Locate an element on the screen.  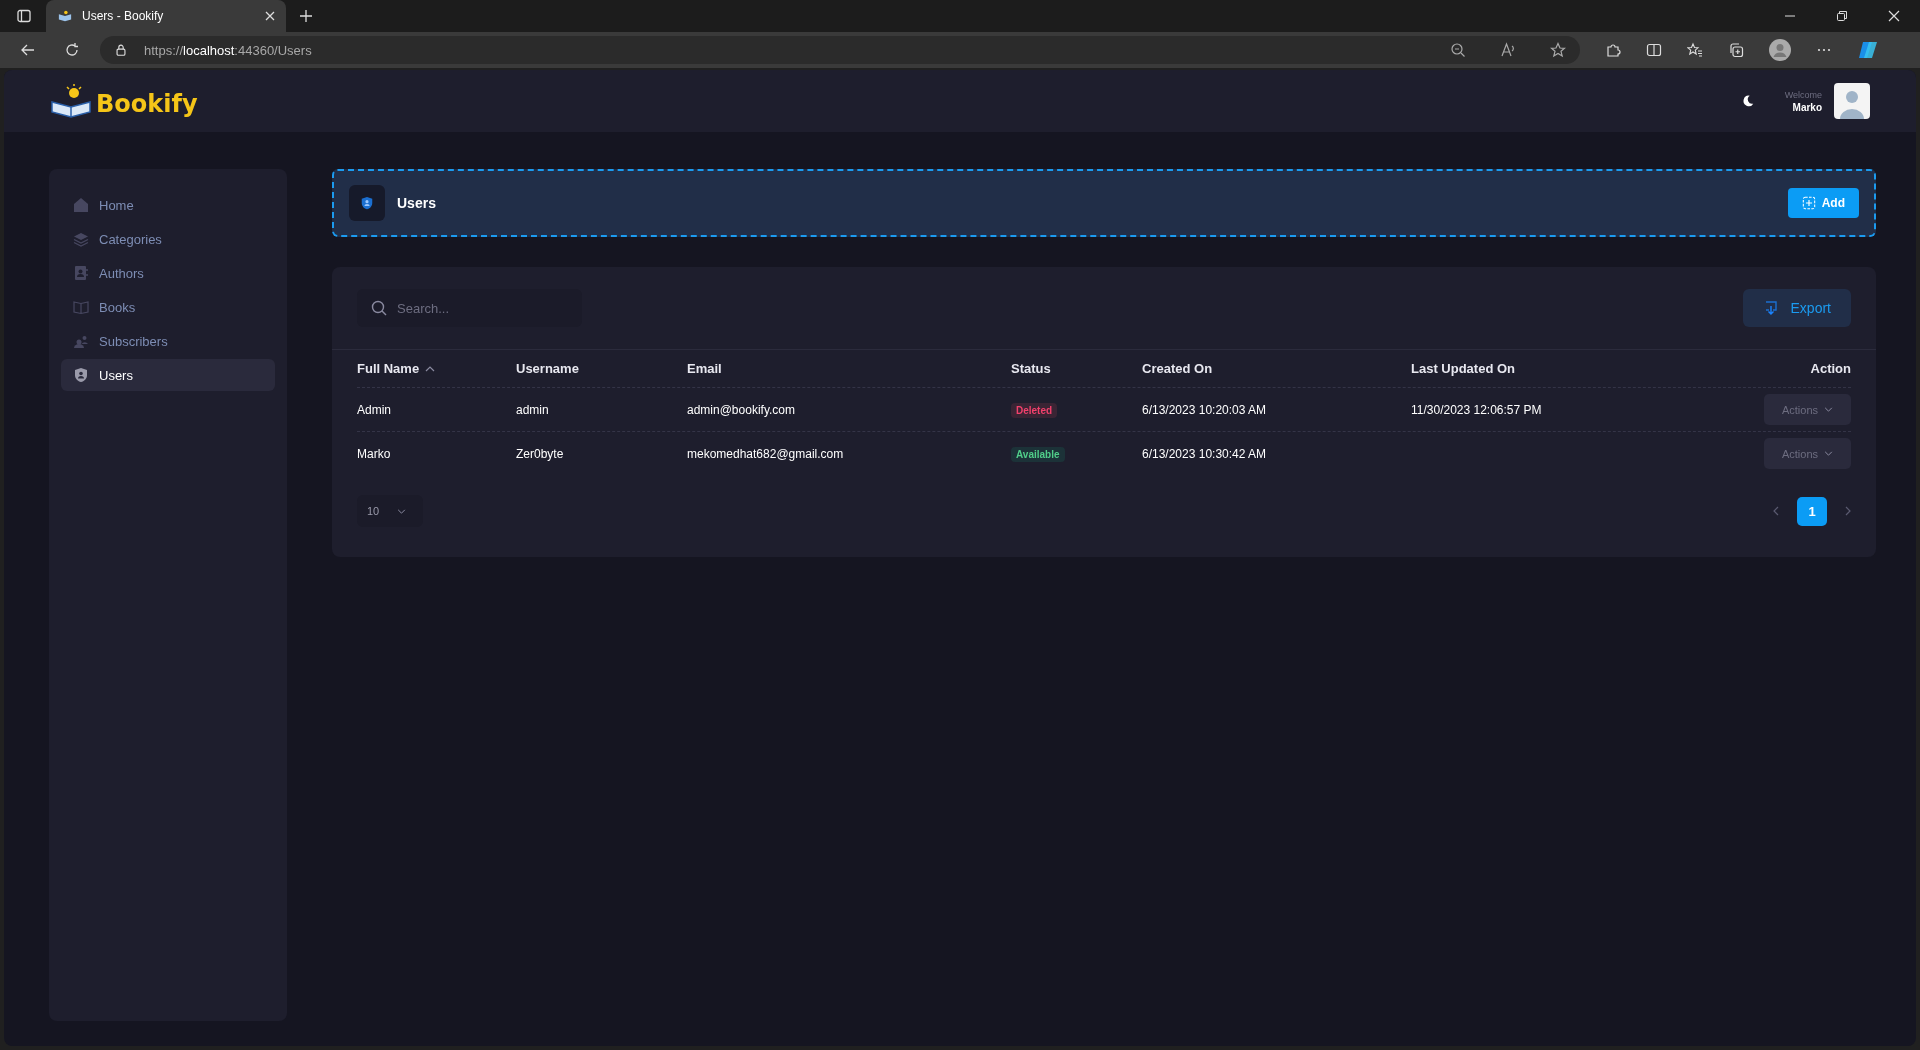
table-cell-text: Admin is located at coordinates (374, 409).